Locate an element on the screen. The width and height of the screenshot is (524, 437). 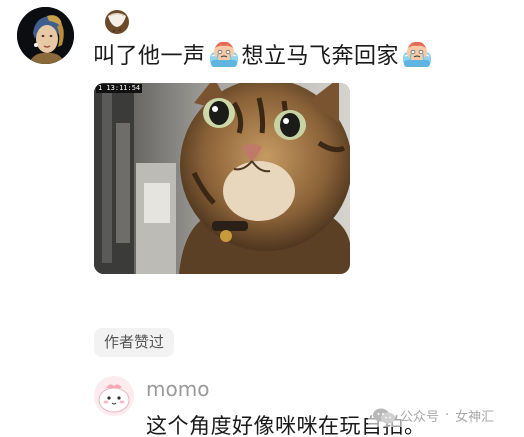
watermark-account-type: 公众号 is located at coordinates (420, 417).